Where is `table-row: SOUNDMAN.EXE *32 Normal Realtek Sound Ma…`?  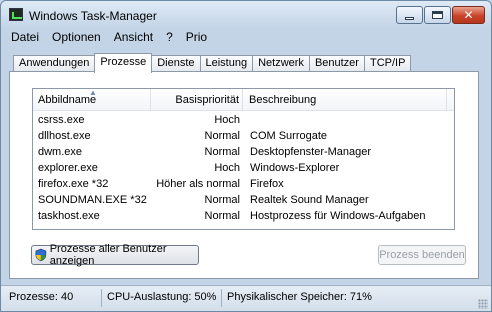
table-row: SOUNDMAN.EXE *32 Normal Realtek Sound Ma… is located at coordinates (243, 202).